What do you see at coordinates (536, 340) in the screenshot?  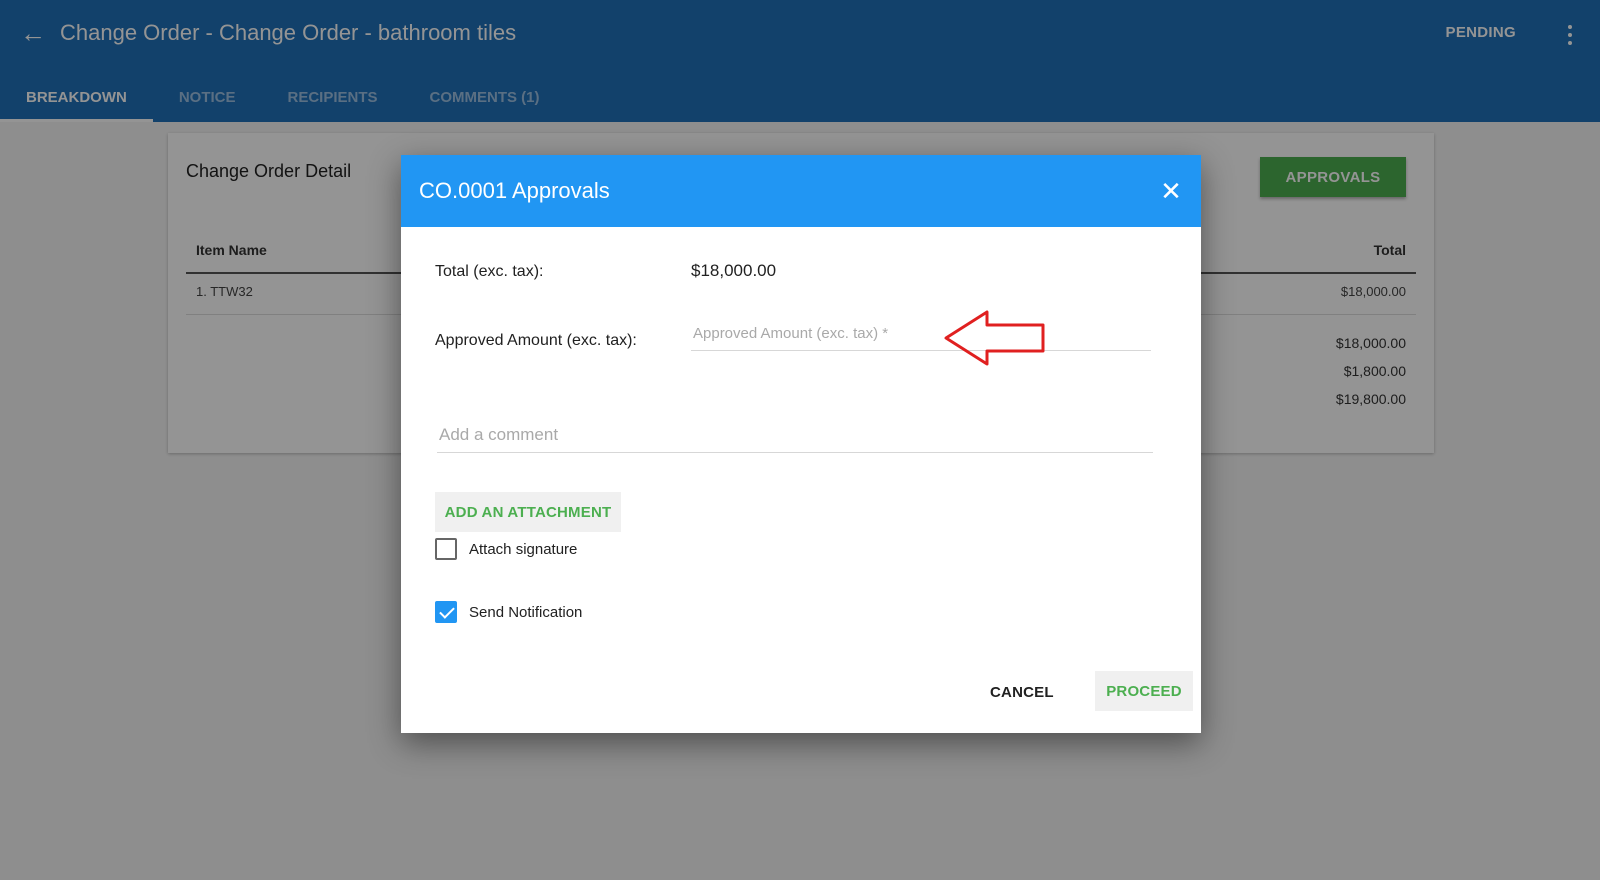 I see `approved-amount-label: Approved Amount (exc. tax):` at bounding box center [536, 340].